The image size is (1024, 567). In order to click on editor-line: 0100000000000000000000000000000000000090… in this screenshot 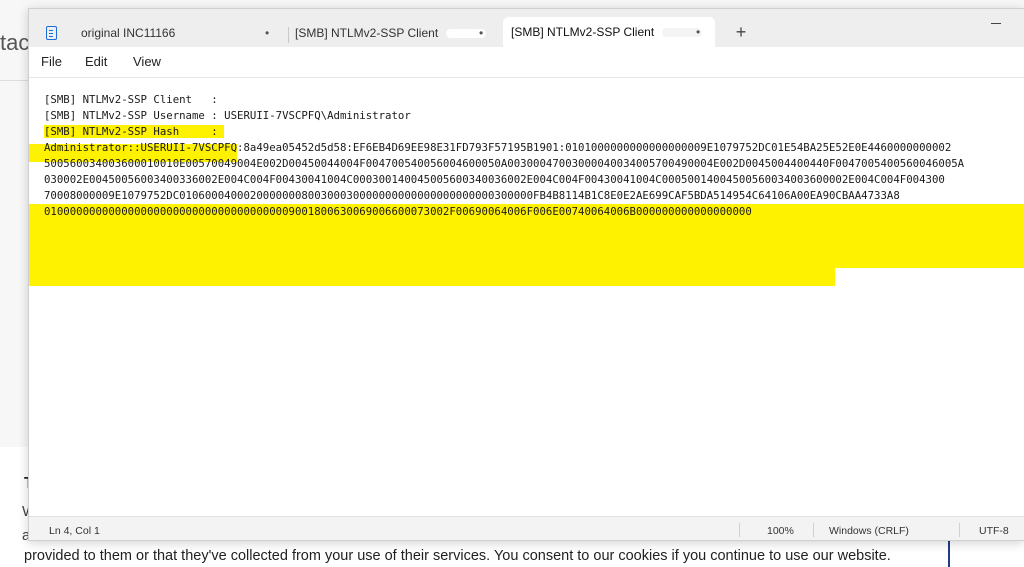, I will do `click(398, 211)`.